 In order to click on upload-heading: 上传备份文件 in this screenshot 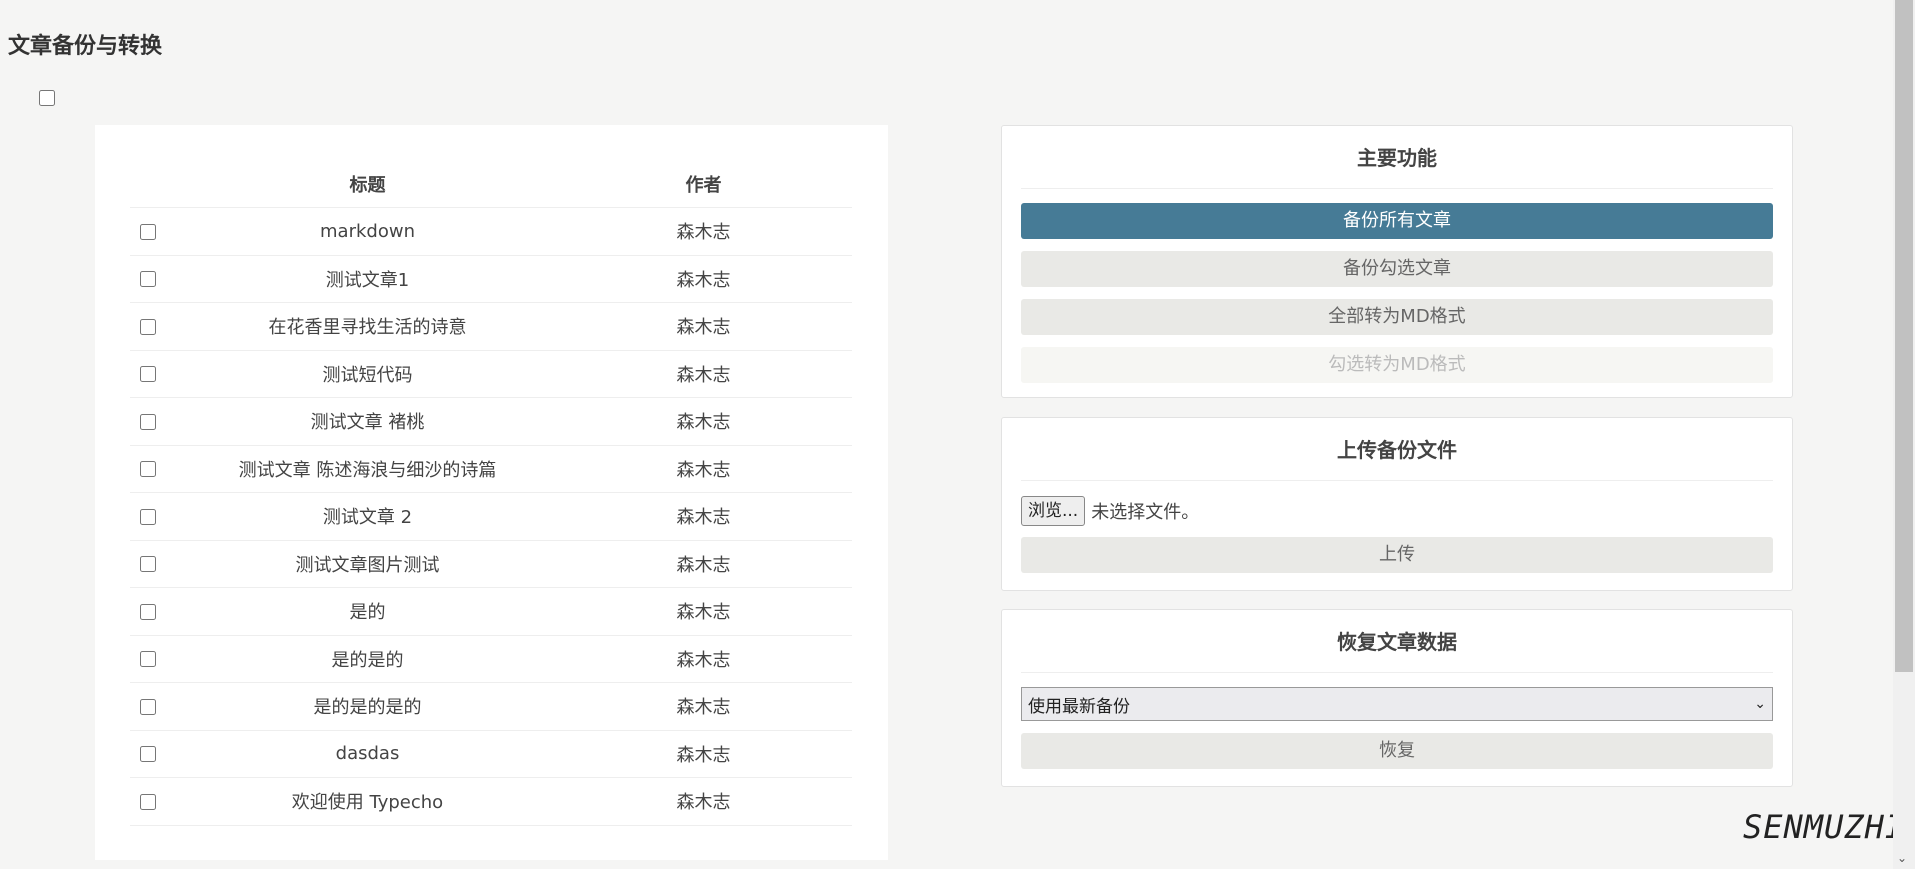, I will do `click(1397, 449)`.